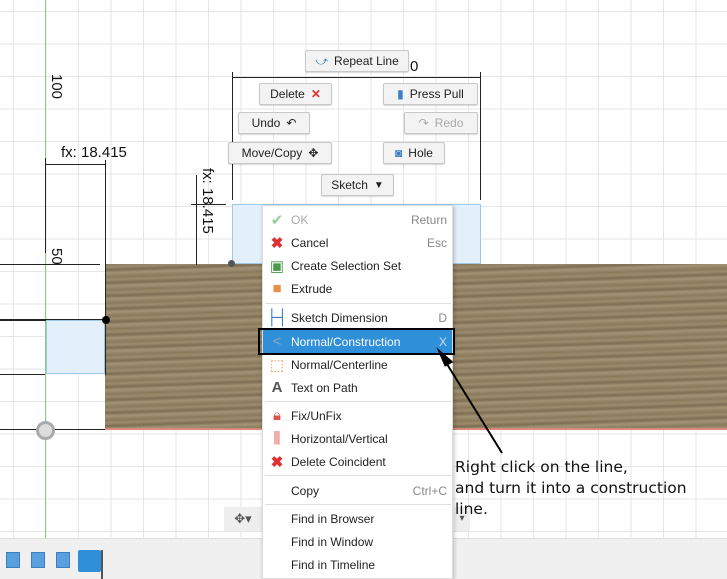 The width and height of the screenshot is (727, 579). Describe the element at coordinates (414, 66) in the screenshot. I see `dimension-label-top: 0` at that location.